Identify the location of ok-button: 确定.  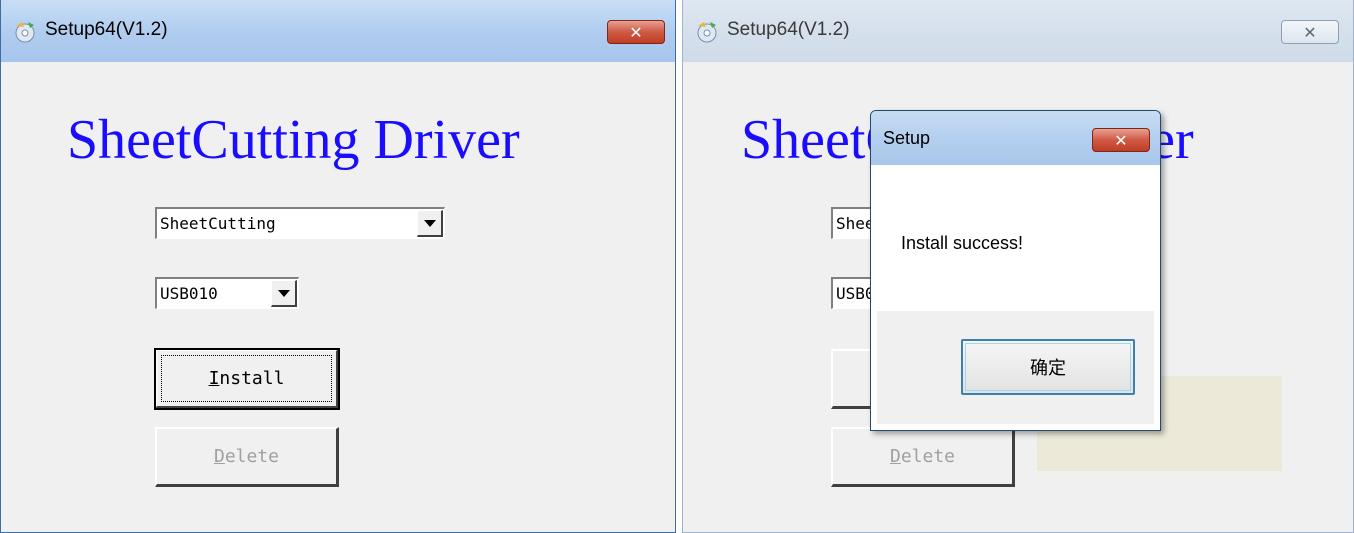
(1048, 367).